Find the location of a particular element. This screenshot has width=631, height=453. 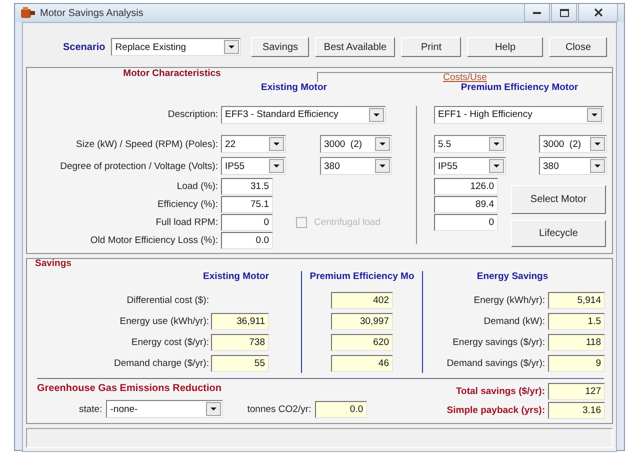

close-icon is located at coordinates (598, 12).